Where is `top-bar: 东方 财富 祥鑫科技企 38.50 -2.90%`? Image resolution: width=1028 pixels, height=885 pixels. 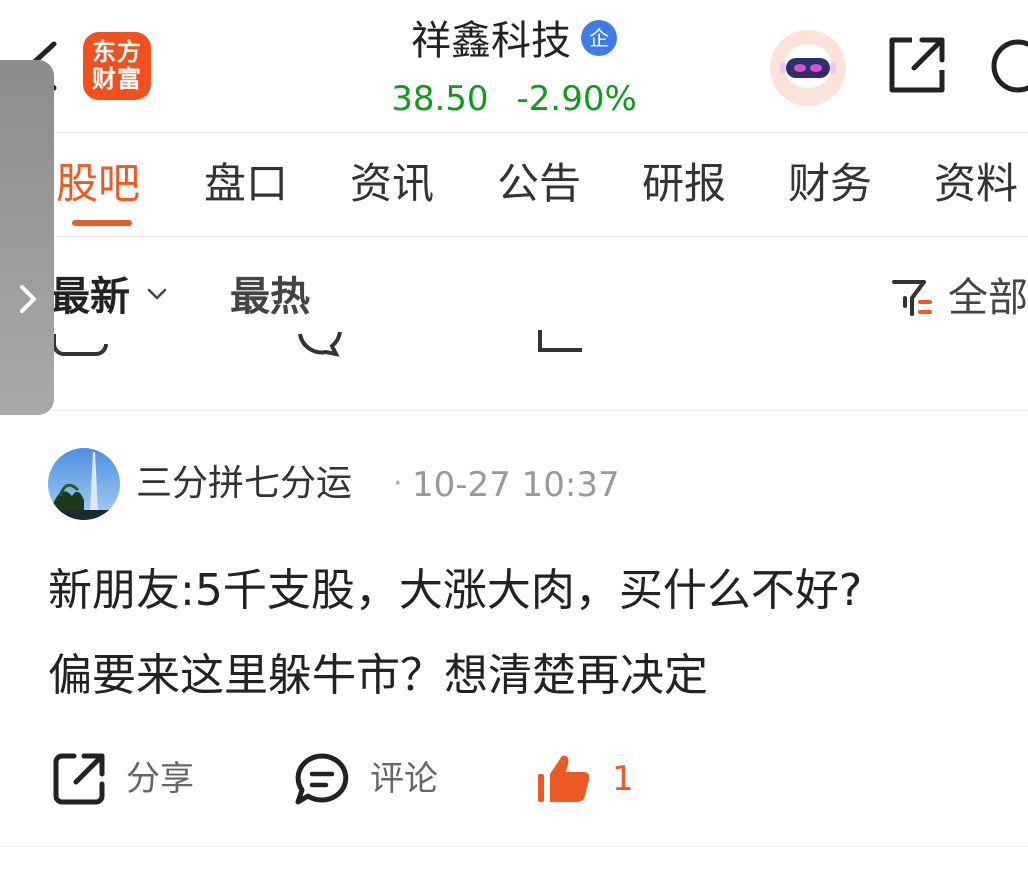 top-bar: 东方 财富 祥鑫科技企 38.50 -2.90% is located at coordinates (514, 66).